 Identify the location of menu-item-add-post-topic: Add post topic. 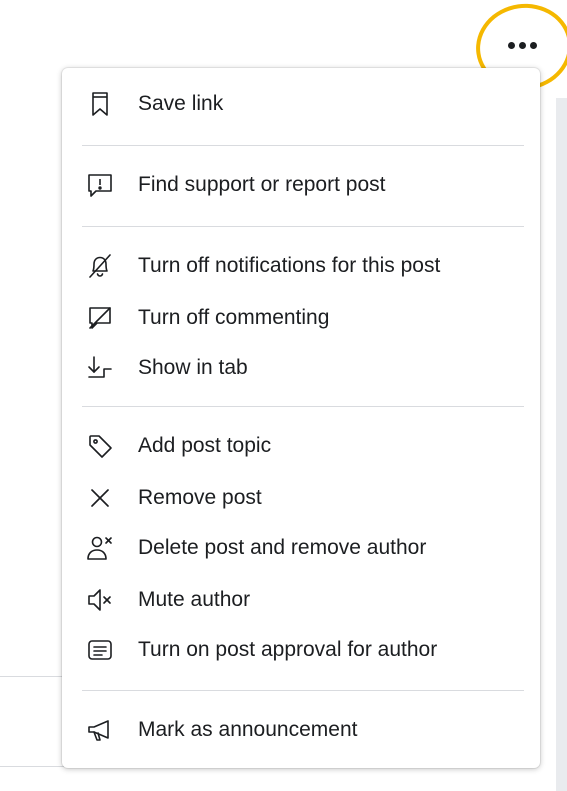
(301, 446).